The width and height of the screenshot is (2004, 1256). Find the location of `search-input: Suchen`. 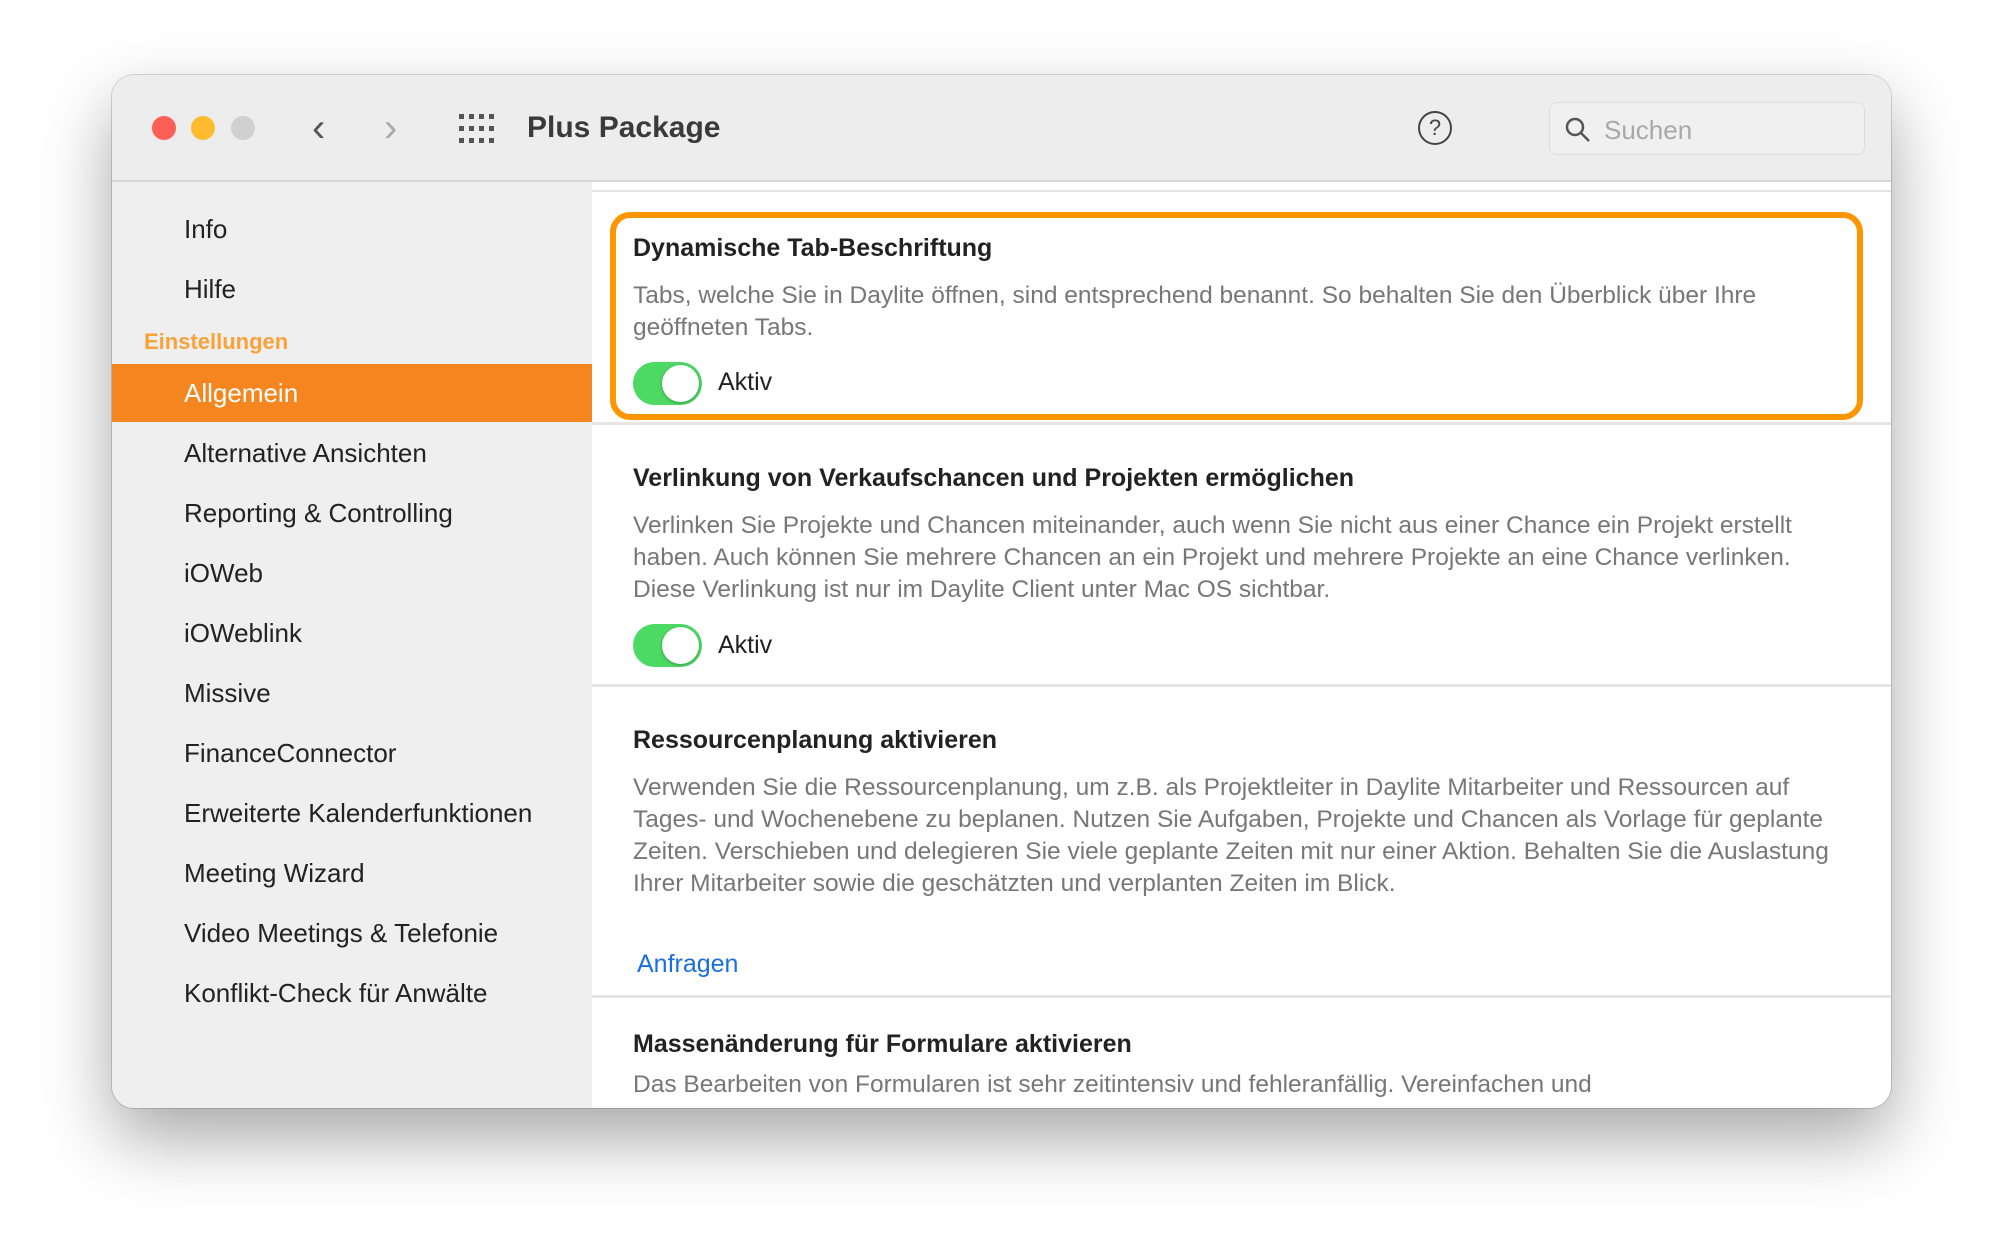

search-input: Suchen is located at coordinates (1707, 128).